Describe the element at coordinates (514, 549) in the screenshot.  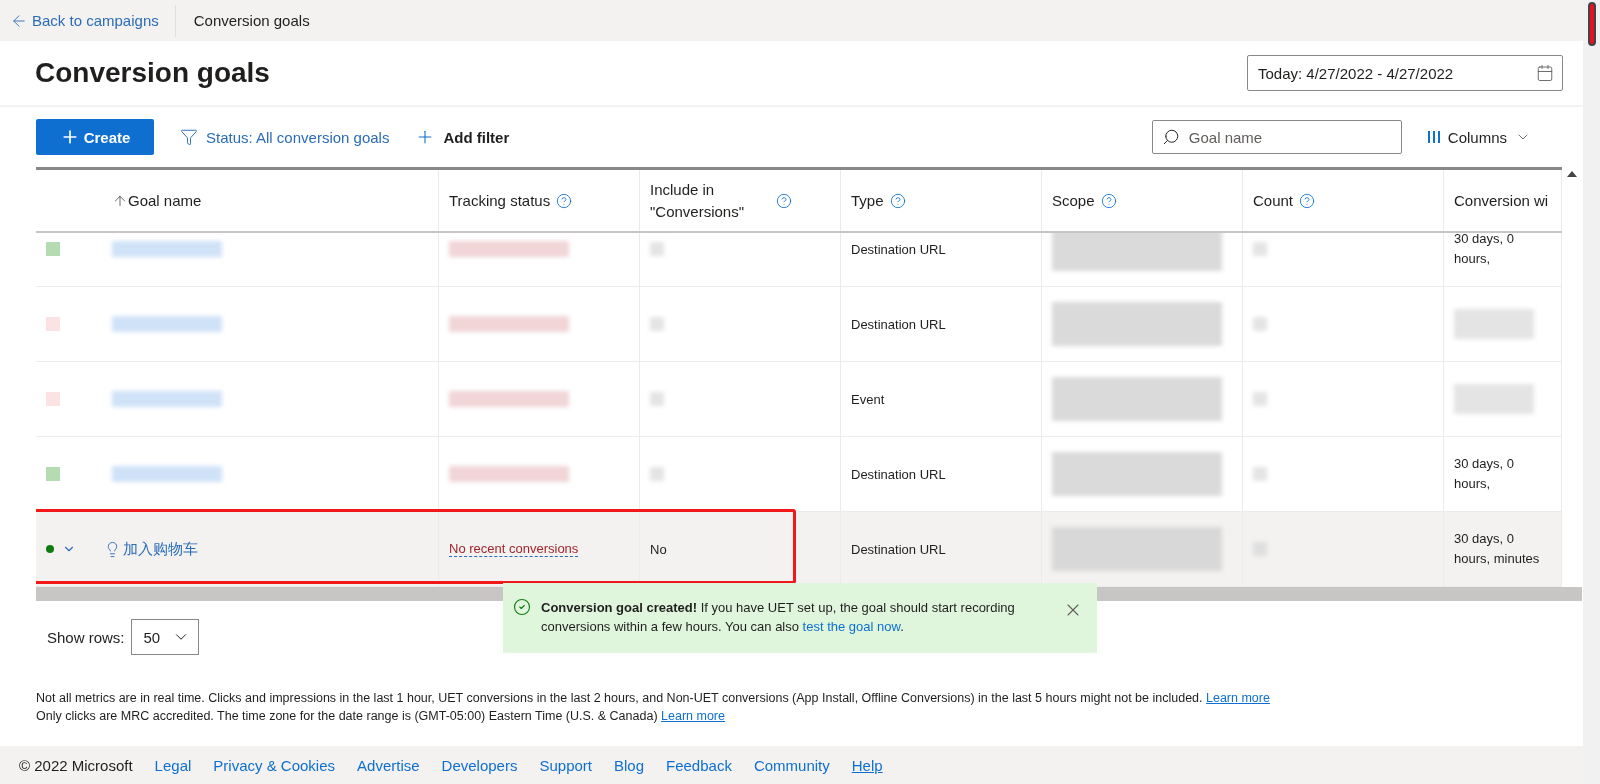
I see `tracking-status-link: No recent conversions` at that location.